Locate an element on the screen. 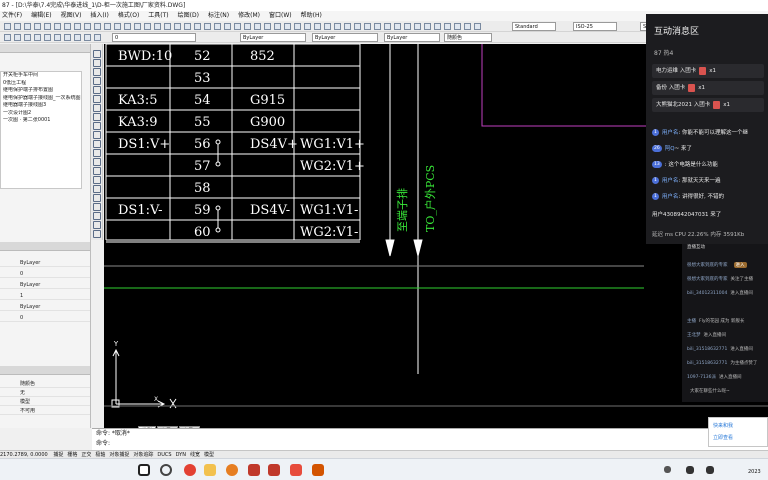 This screenshot has width=768, height=480. menu-item-9: 窗口(W) is located at coordinates (280, 15).